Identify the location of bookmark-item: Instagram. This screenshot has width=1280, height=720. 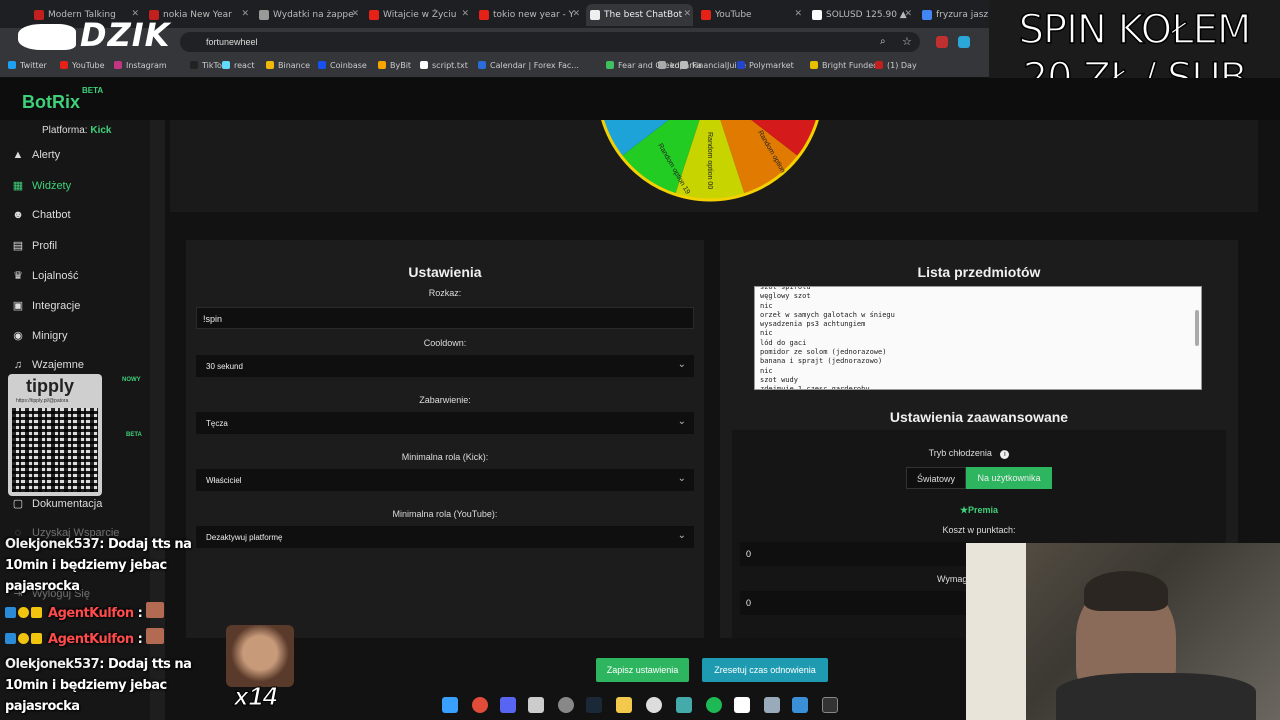
(140, 65).